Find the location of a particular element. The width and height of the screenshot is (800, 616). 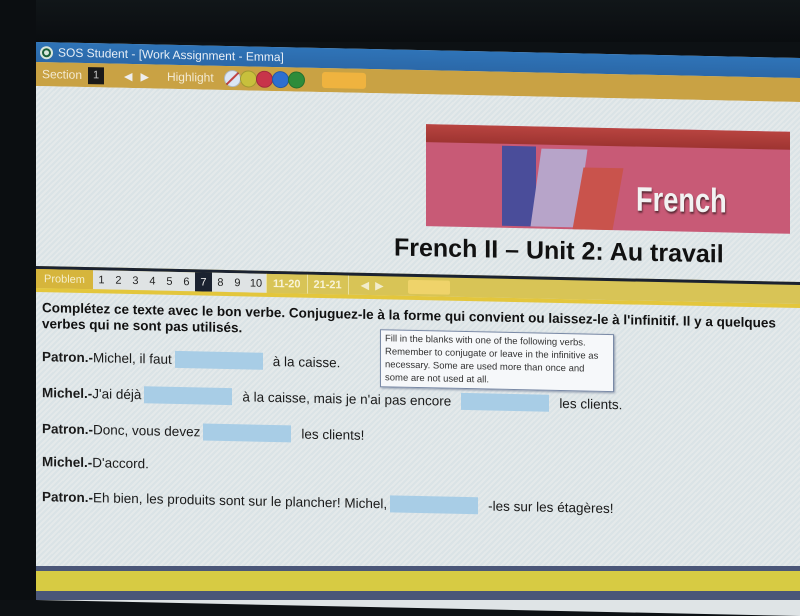

course-banner: French is located at coordinates (608, 179).